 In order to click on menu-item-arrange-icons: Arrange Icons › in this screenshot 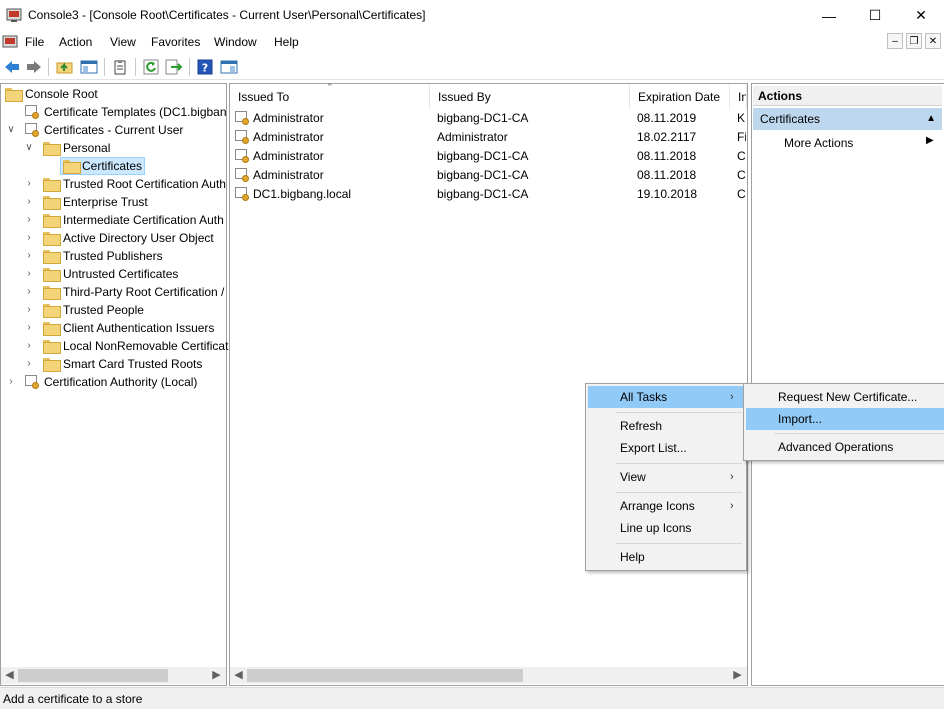, I will do `click(666, 506)`.